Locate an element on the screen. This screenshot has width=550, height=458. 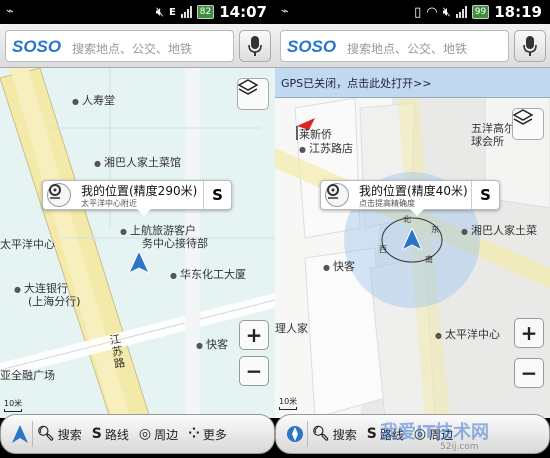
wifi-icon: ◠ is located at coordinates (432, 12).